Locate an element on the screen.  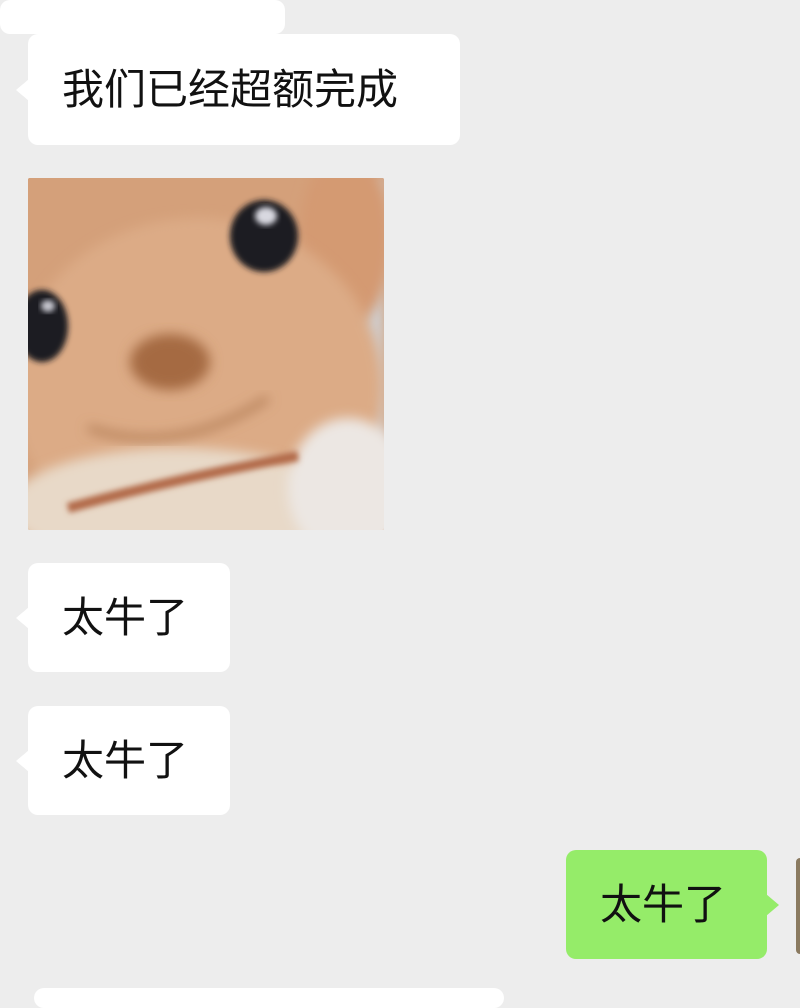
incoming-message-bubble: 我们已经超额完成 is located at coordinates (244, 89).